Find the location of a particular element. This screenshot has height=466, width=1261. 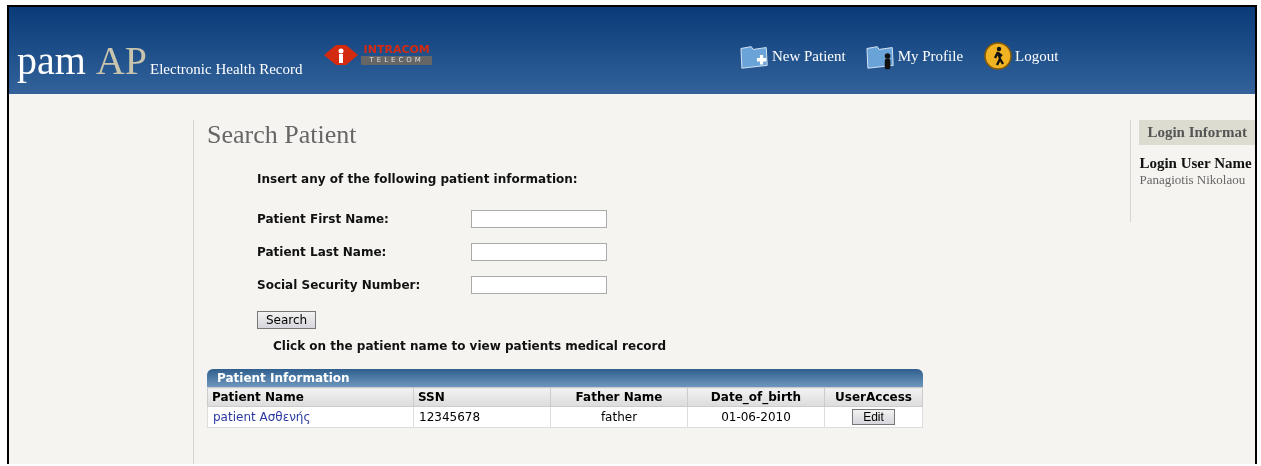

login-user-label: Login User Name is located at coordinates (1196, 163).